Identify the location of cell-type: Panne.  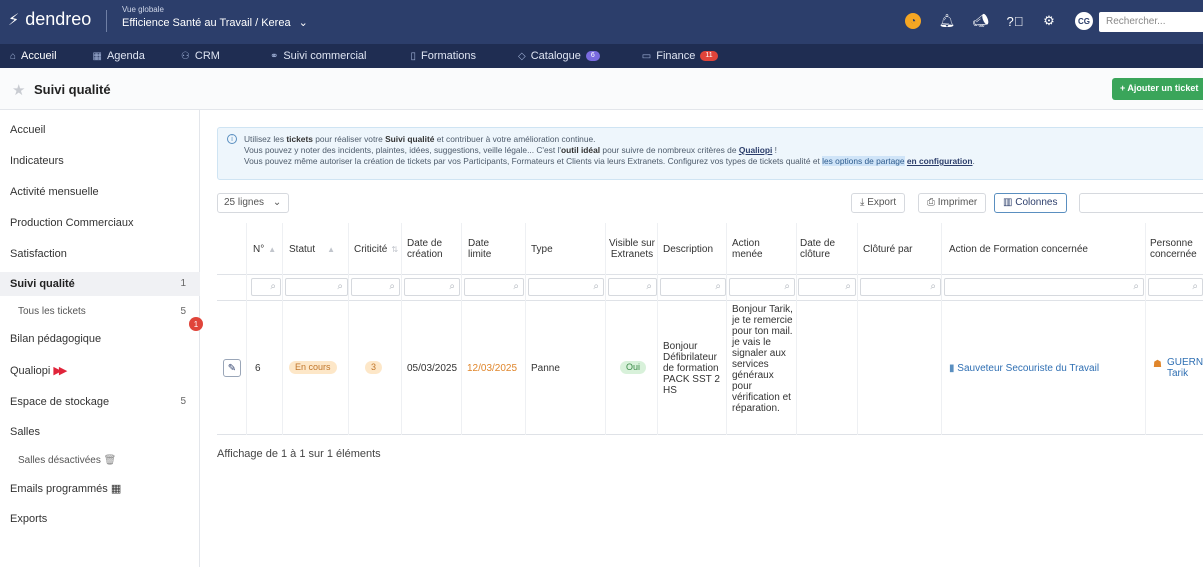
(545, 368).